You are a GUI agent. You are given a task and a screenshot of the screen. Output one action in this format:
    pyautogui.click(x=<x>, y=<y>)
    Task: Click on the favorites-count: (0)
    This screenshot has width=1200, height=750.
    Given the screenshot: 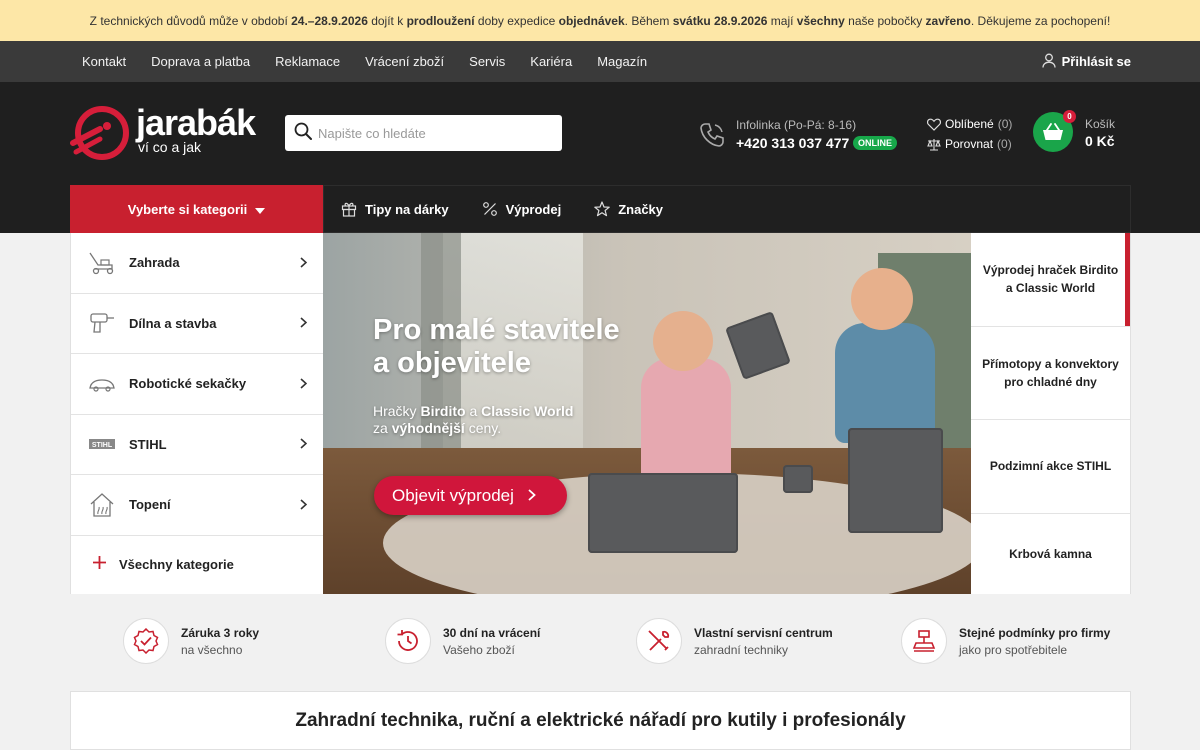 What is the action you would take?
    pyautogui.click(x=1005, y=124)
    